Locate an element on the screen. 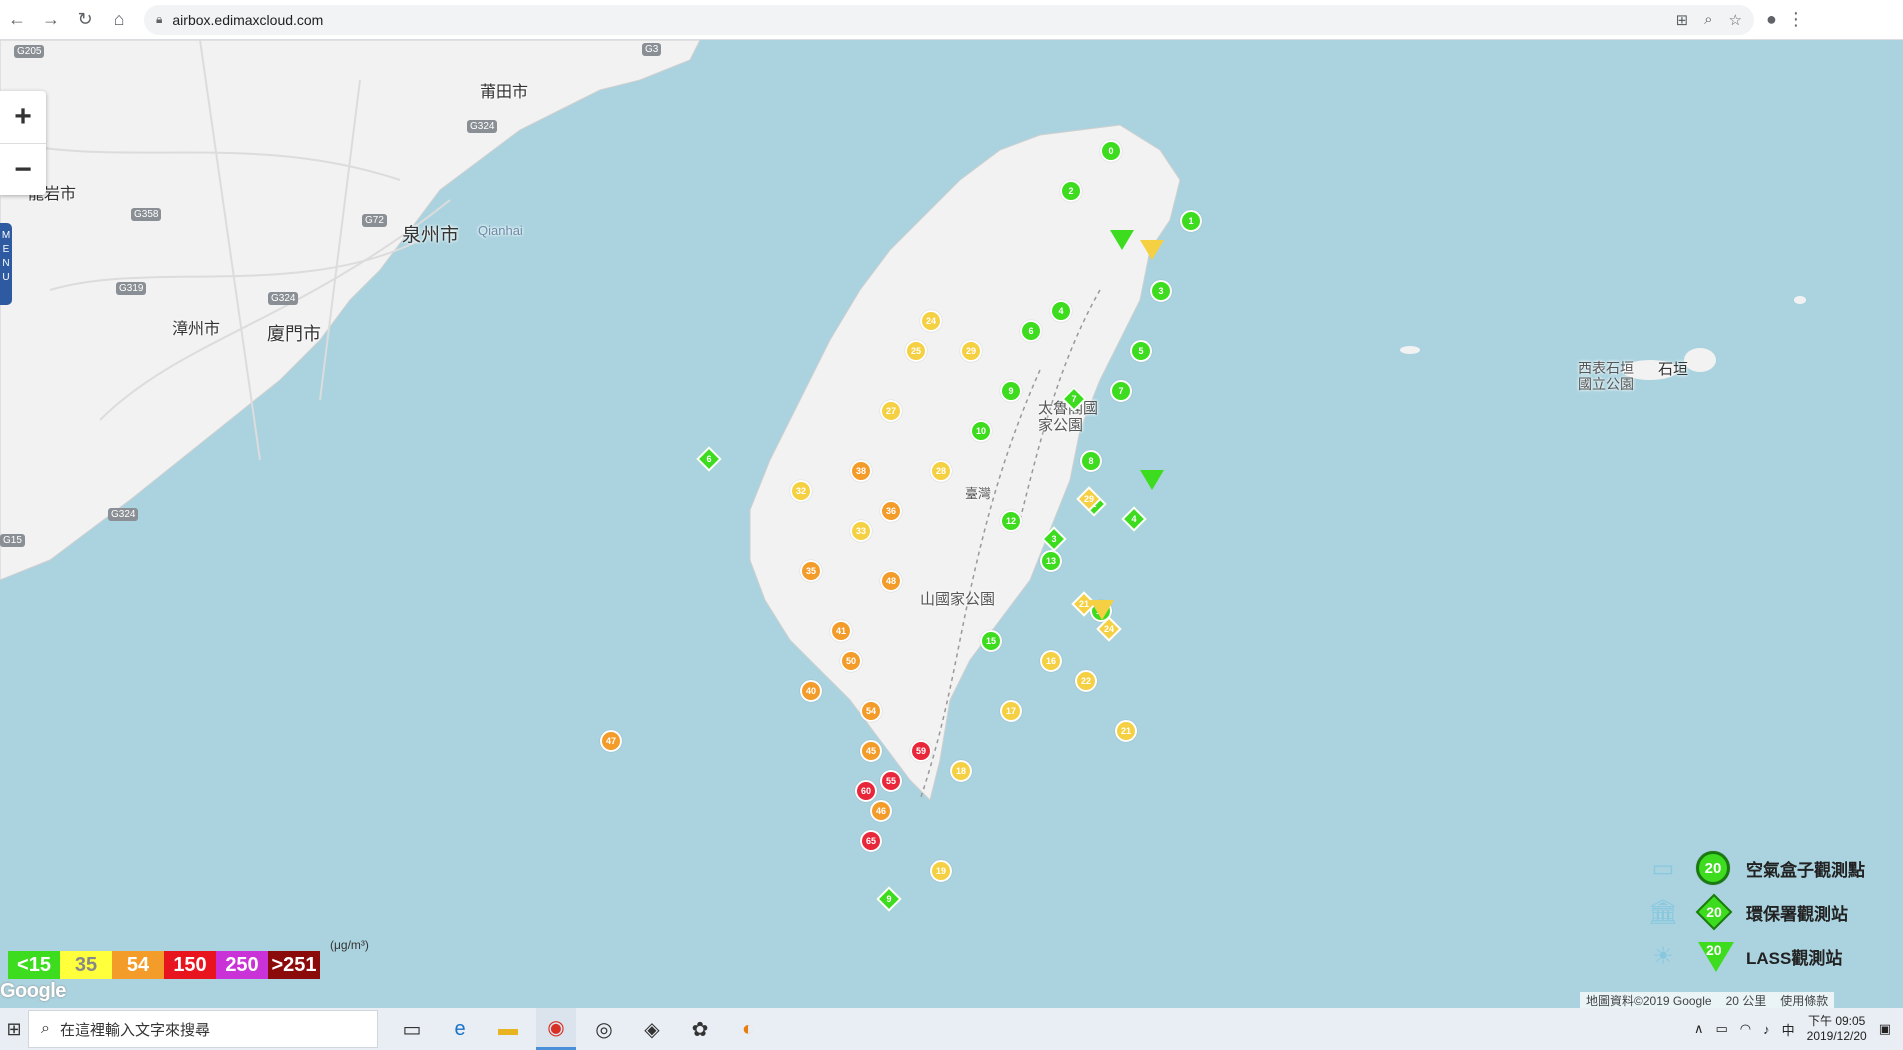  city-label: 廈門市 is located at coordinates (294, 334).